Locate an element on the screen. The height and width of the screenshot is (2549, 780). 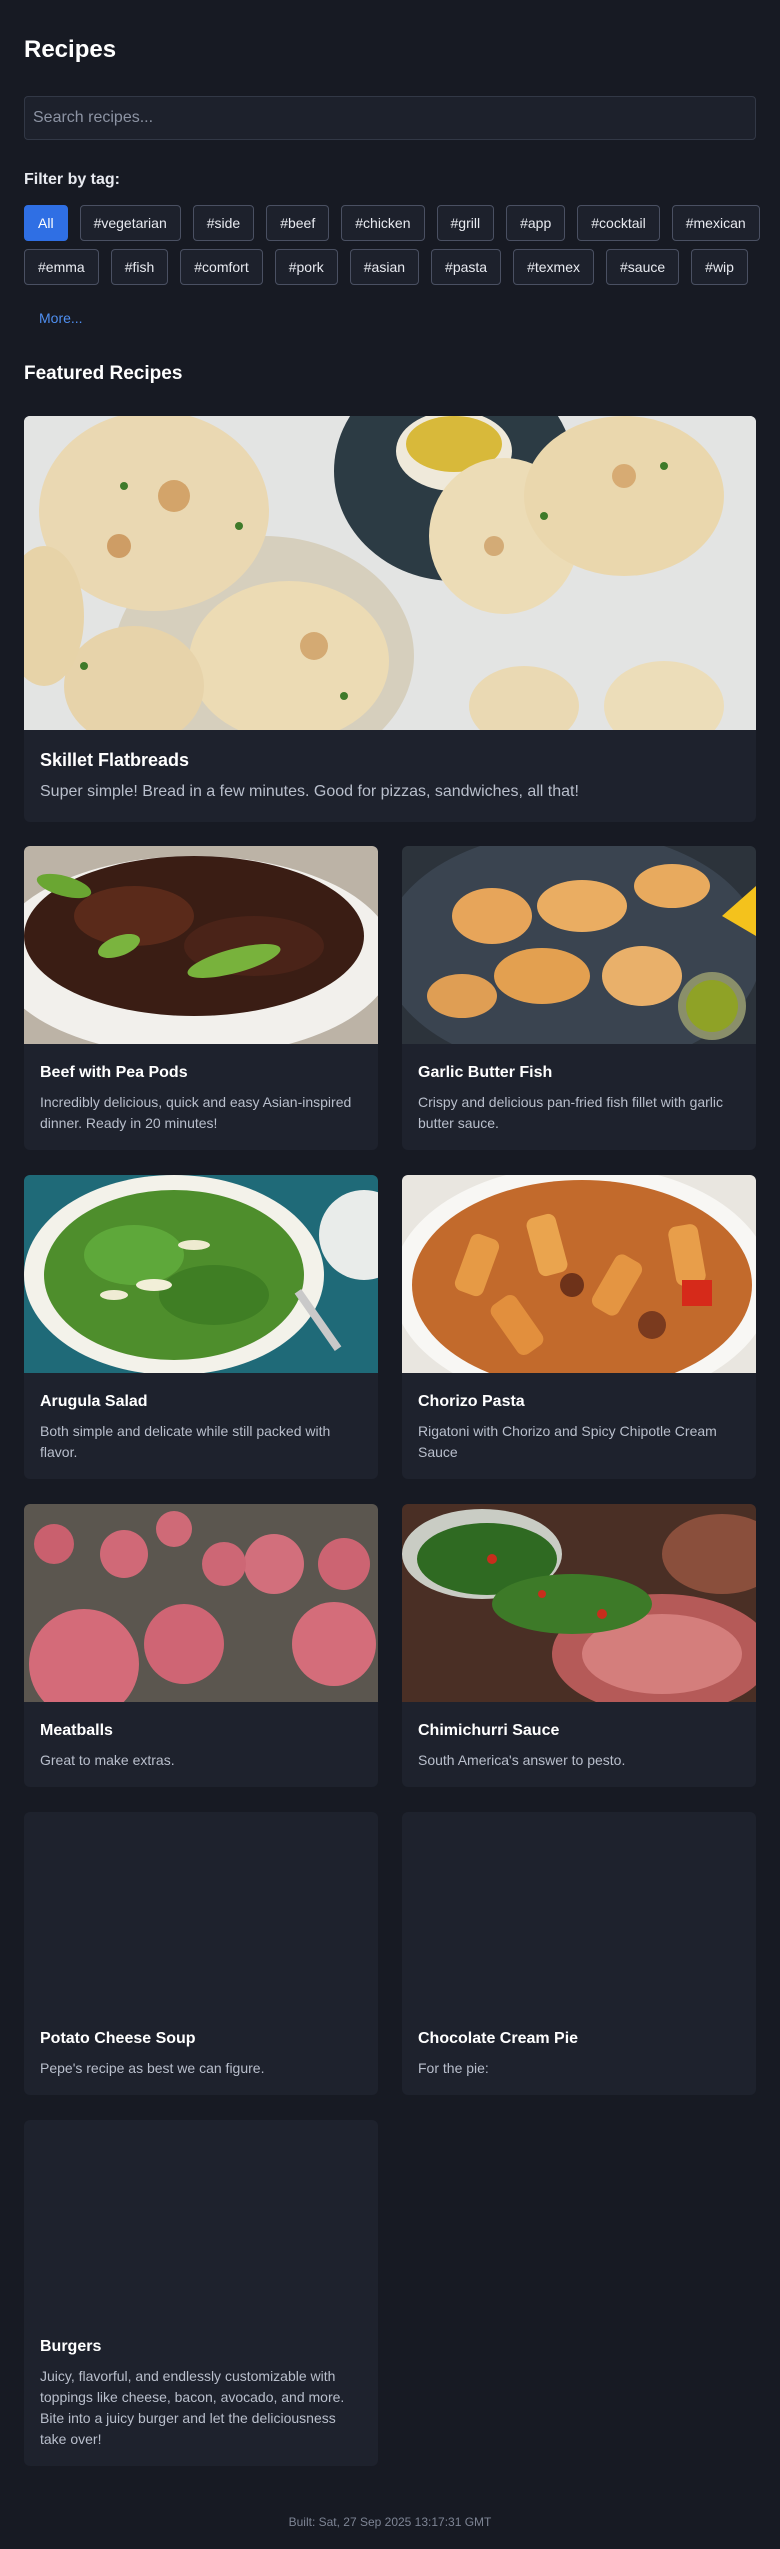
tag-button-sauce: #sauce is located at coordinates (643, 267).